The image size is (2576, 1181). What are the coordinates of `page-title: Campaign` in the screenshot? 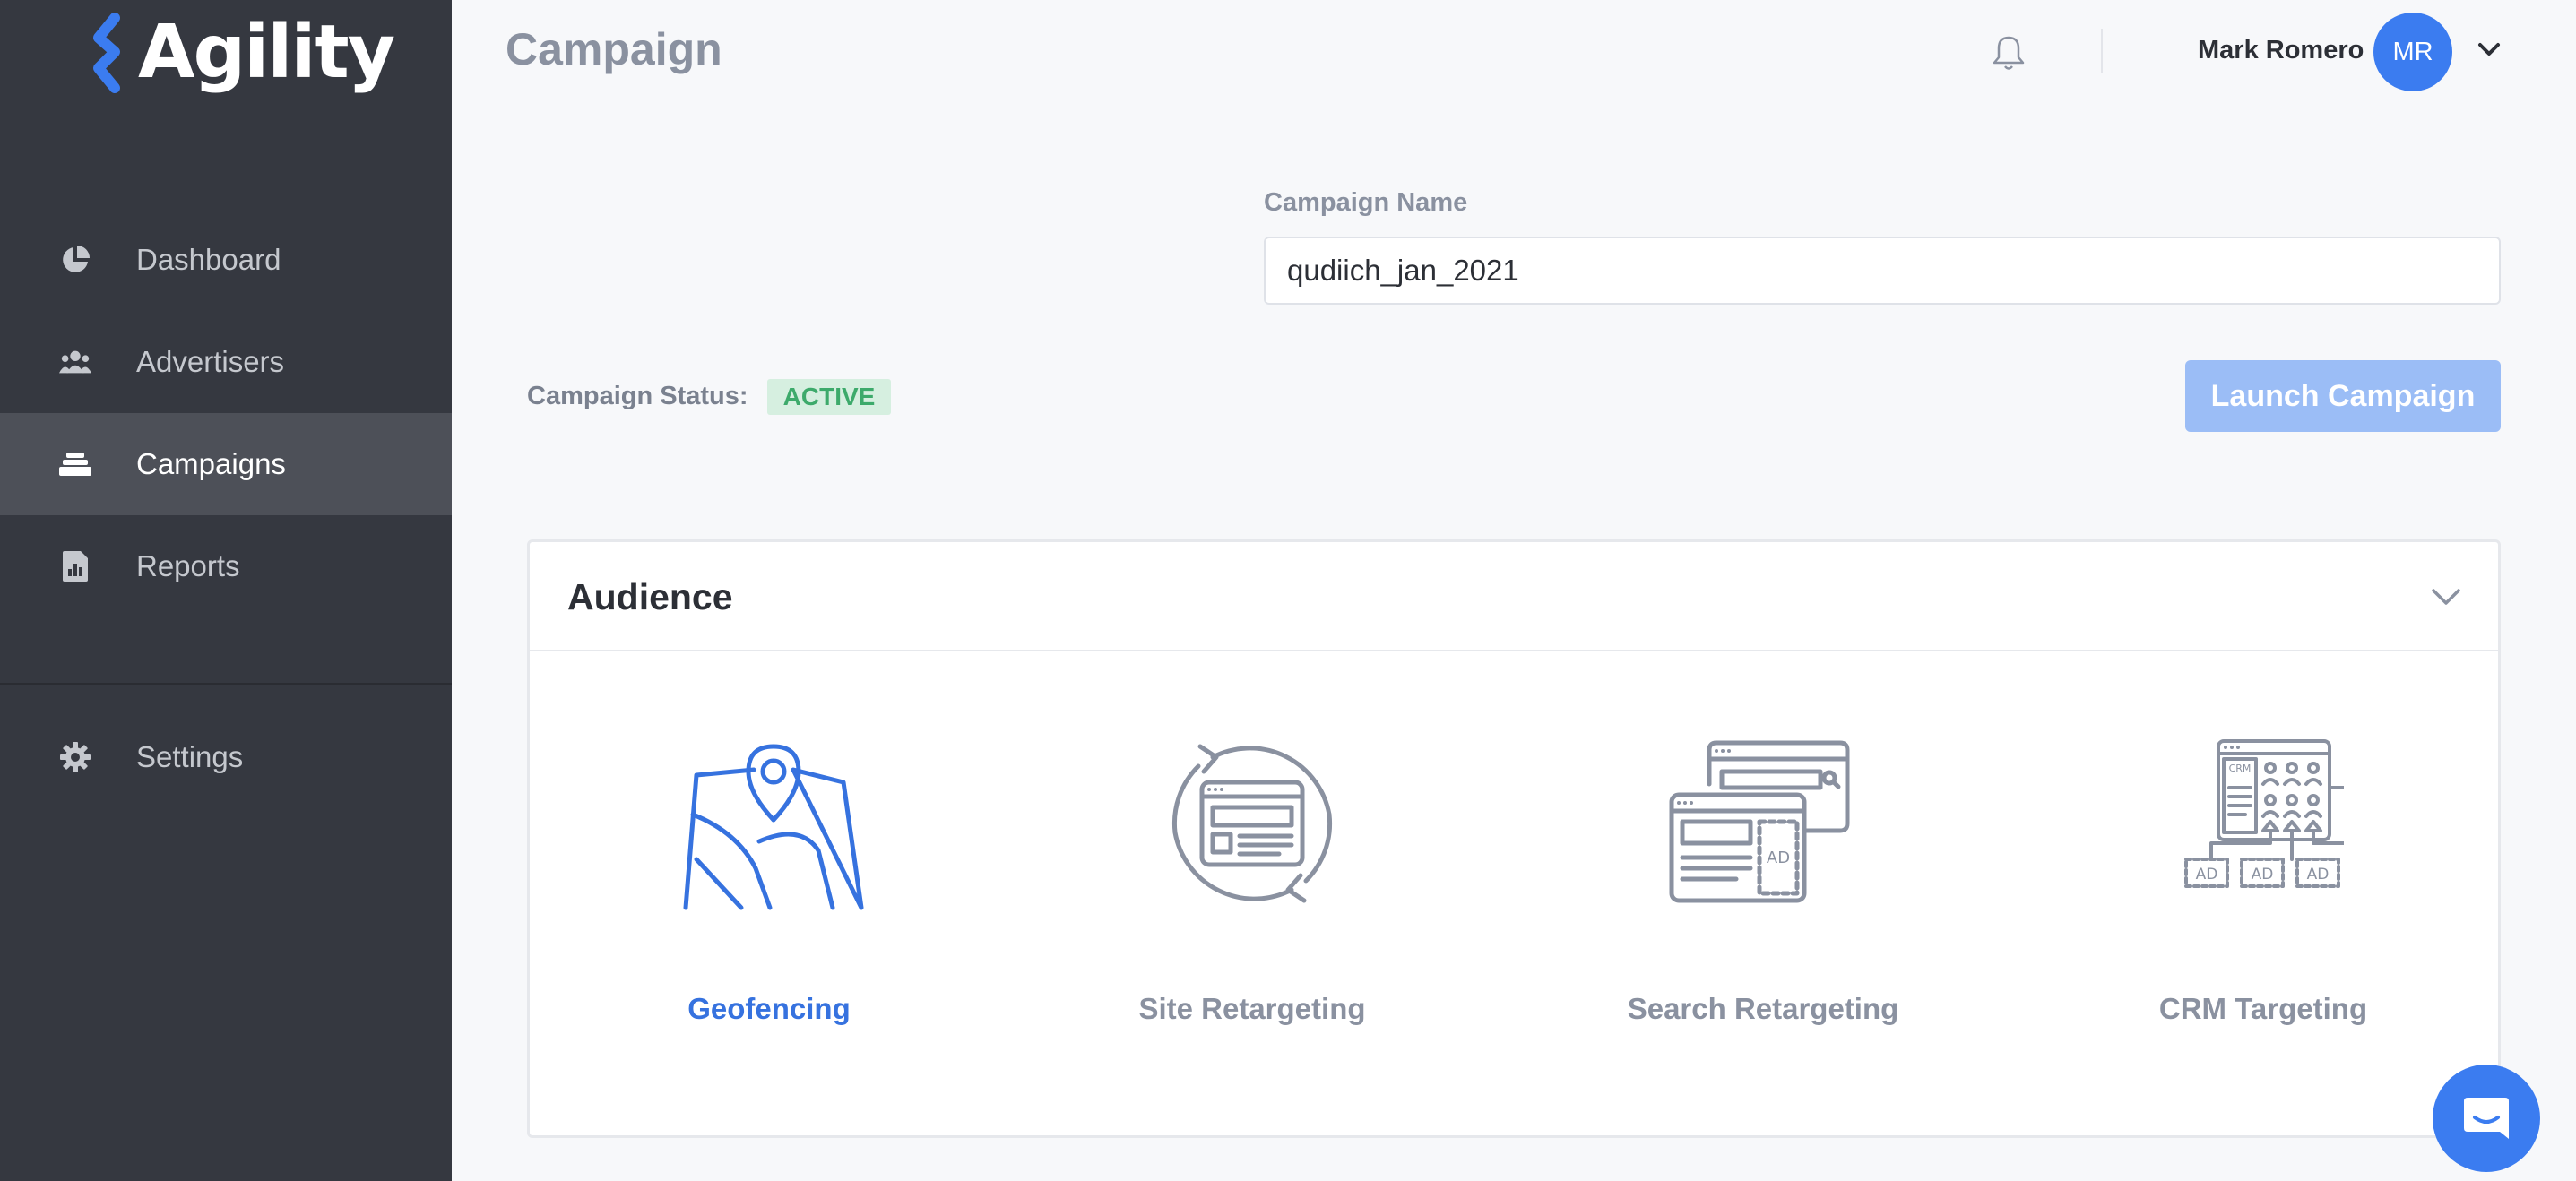 It's located at (614, 49).